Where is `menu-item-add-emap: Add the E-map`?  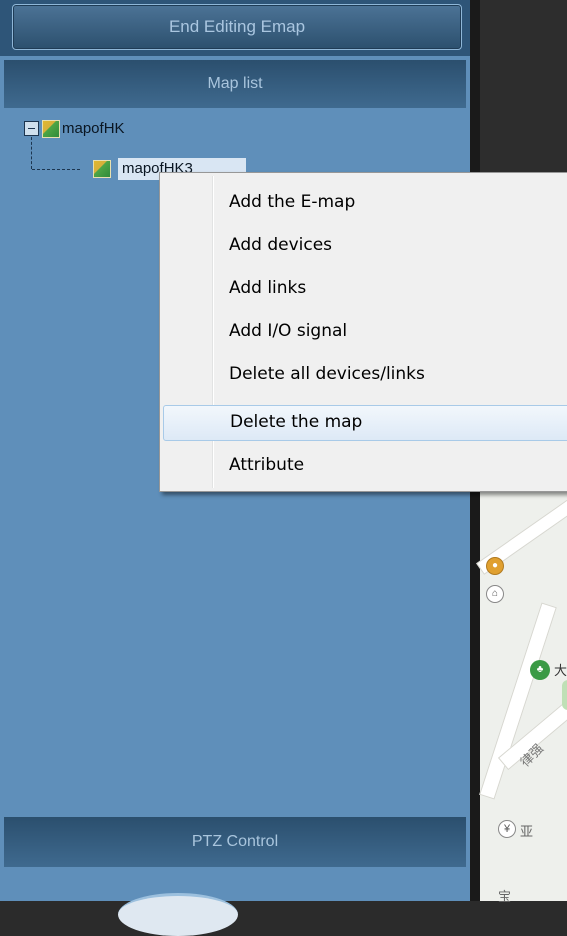 menu-item-add-emap: Add the E-map is located at coordinates (365, 202).